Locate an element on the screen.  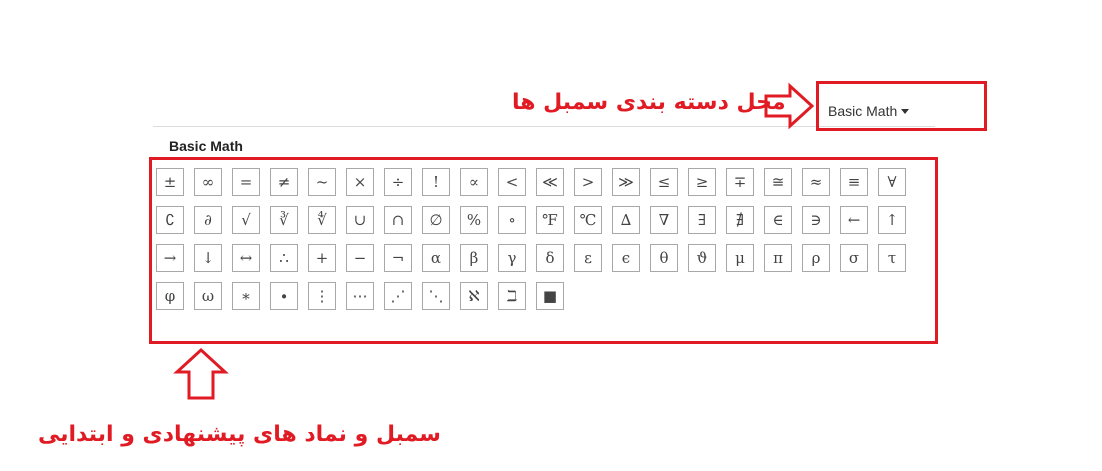
annotation-suggested-symbols: سمبل و نماد های پیشنهادی و ابتدایی is located at coordinates (239, 434).